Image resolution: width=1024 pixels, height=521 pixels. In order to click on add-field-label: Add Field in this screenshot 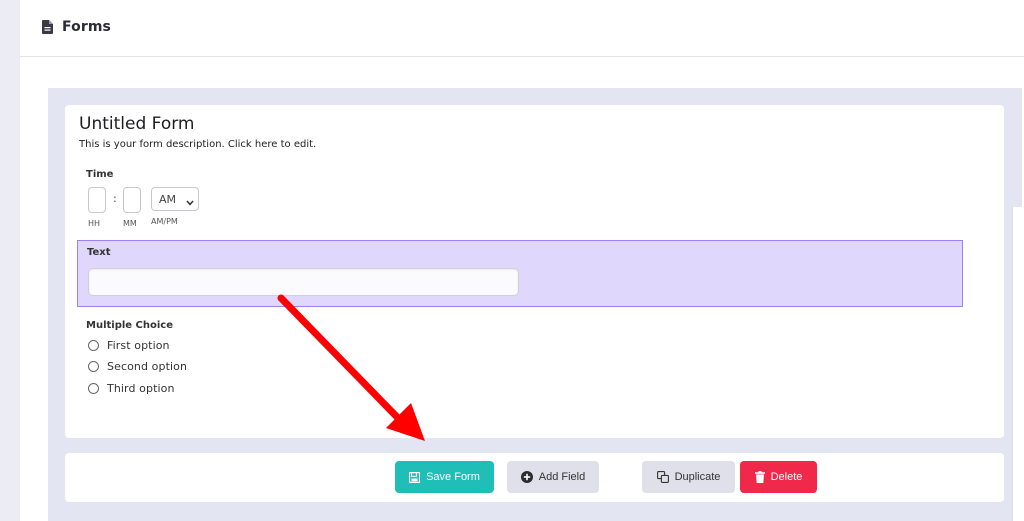, I will do `click(562, 477)`.